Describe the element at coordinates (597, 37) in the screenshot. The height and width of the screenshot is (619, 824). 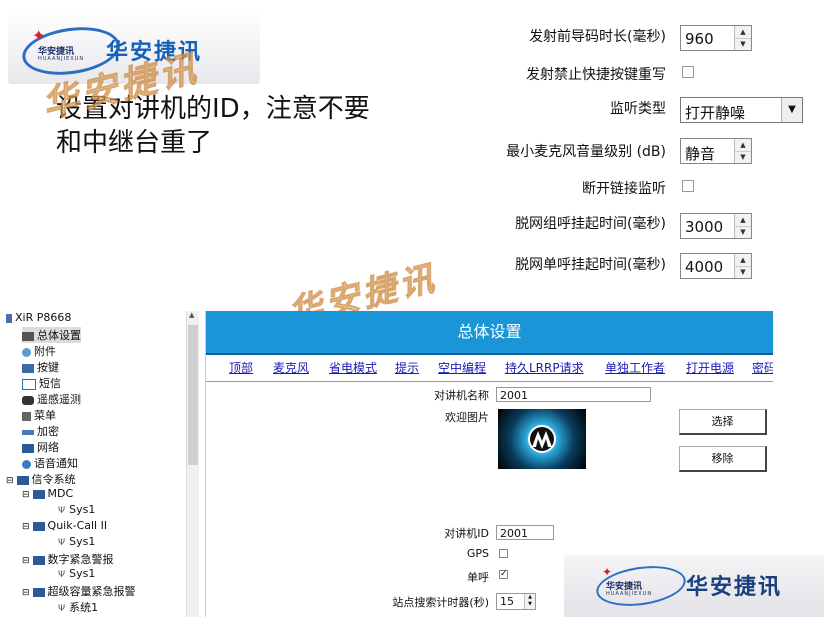
I see `preamble-label: 发射前导码时长(毫秒)` at that location.